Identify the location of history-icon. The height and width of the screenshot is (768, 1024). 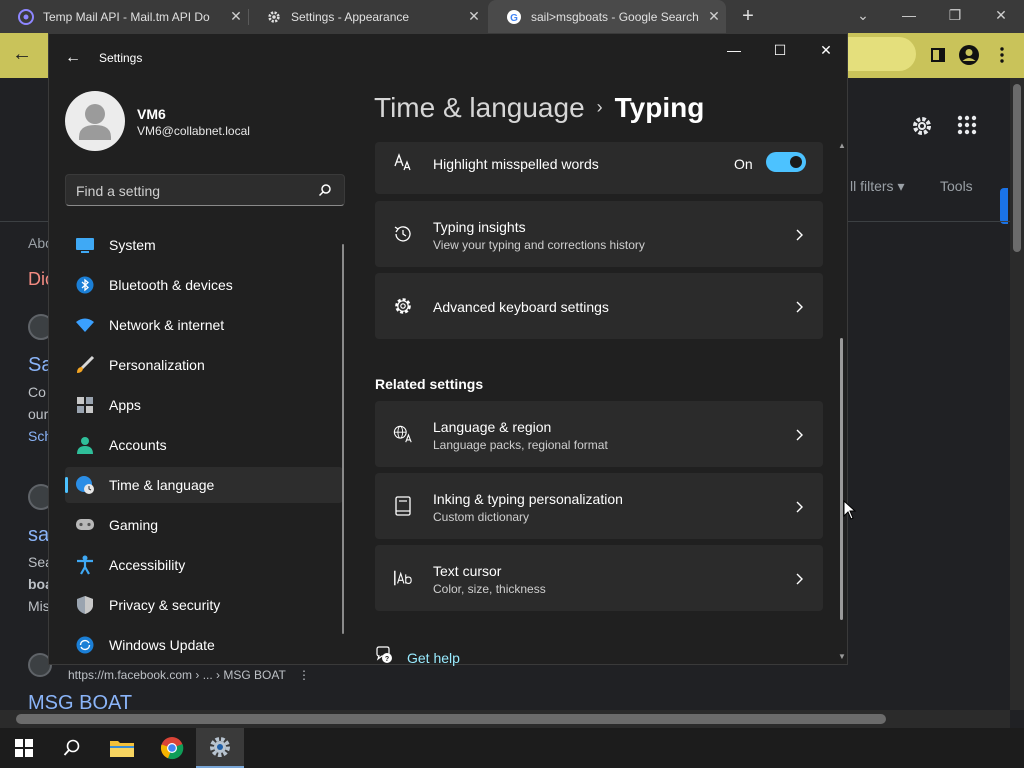
(403, 234).